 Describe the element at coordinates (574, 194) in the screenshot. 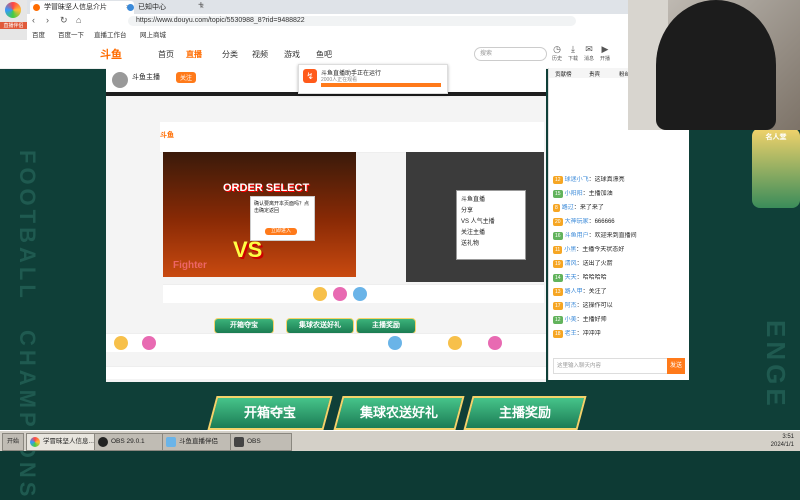

I see `chat-username: 小阳阳` at that location.